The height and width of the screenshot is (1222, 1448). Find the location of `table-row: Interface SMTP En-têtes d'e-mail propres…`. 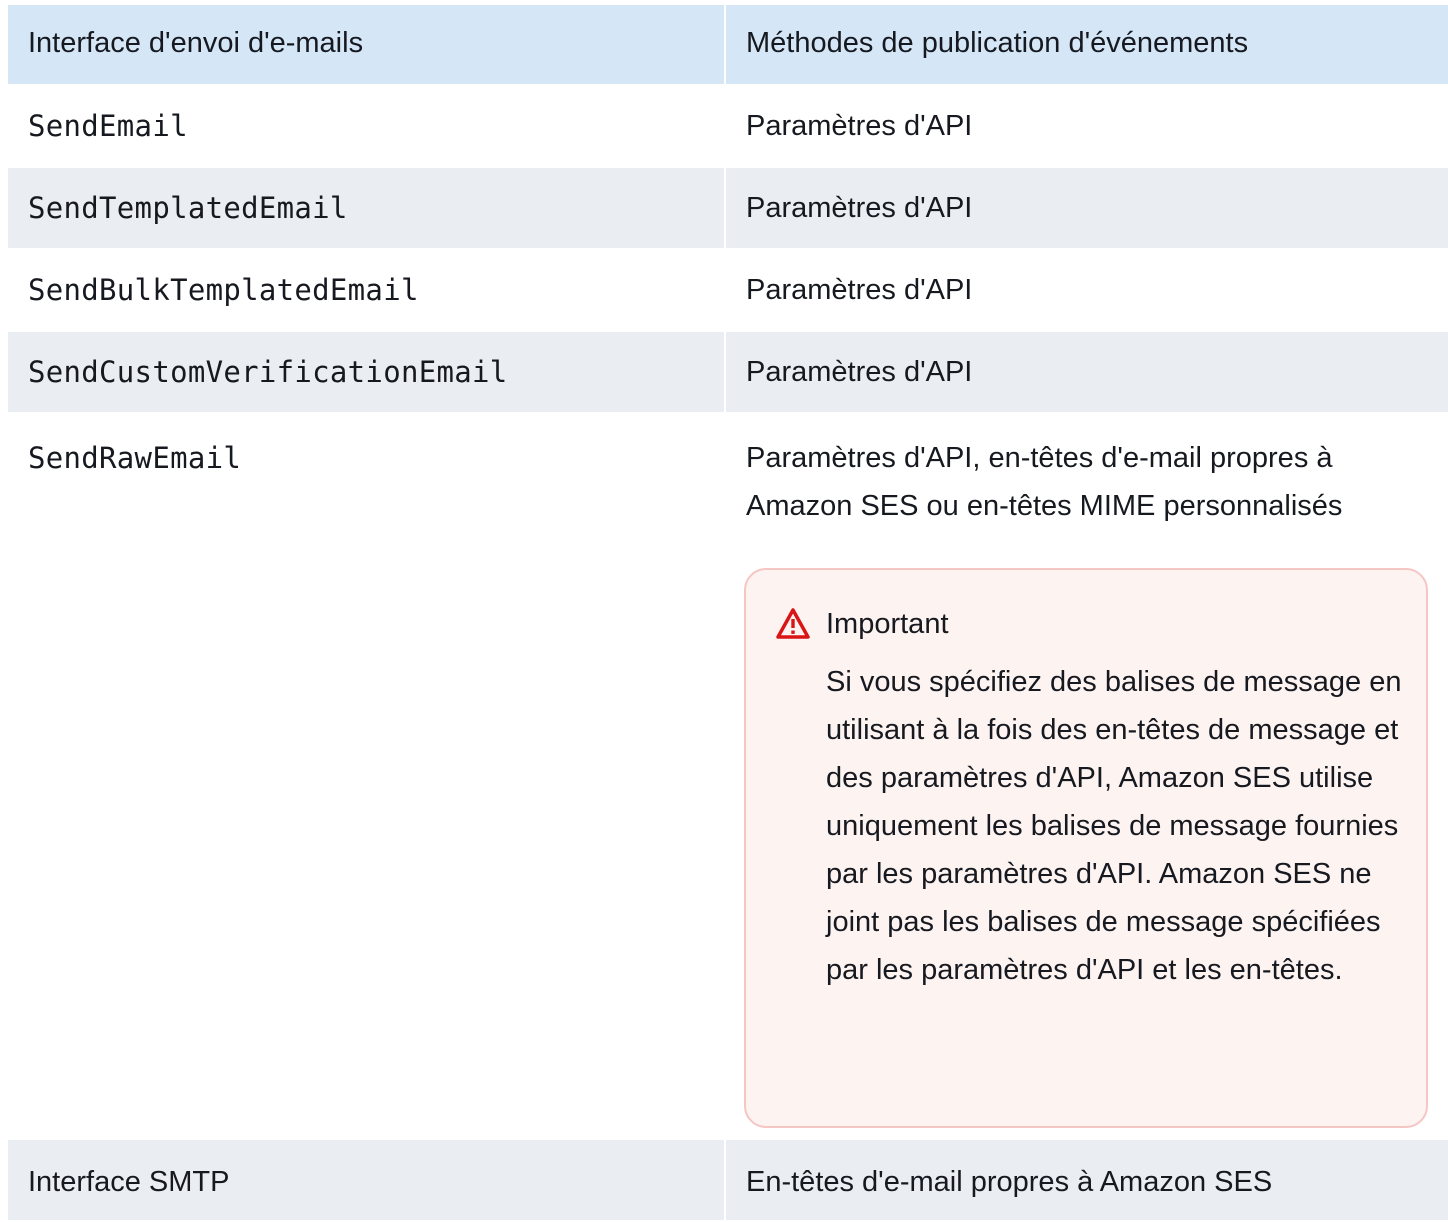

table-row: Interface SMTP En-têtes d'e-mail propres… is located at coordinates (728, 1181).